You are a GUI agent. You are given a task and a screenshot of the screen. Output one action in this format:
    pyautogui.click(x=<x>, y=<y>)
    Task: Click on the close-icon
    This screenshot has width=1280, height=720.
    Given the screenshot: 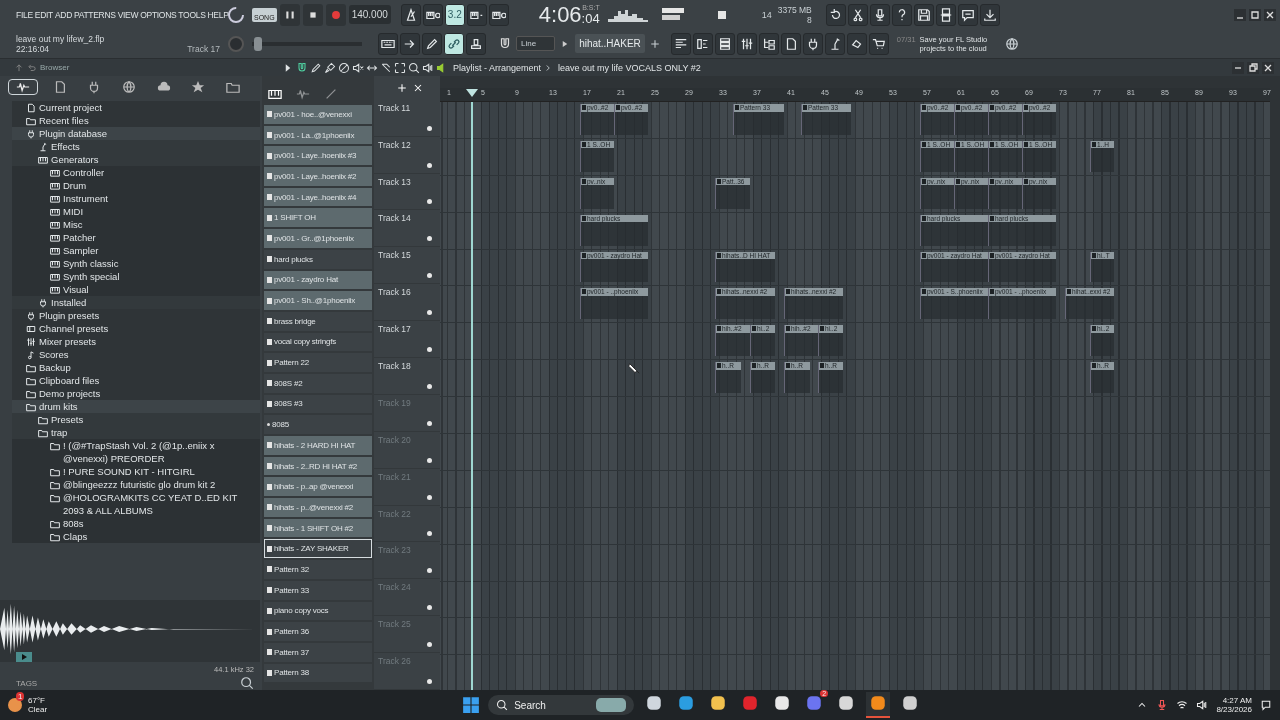 What is the action you would take?
    pyautogui.click(x=1268, y=67)
    